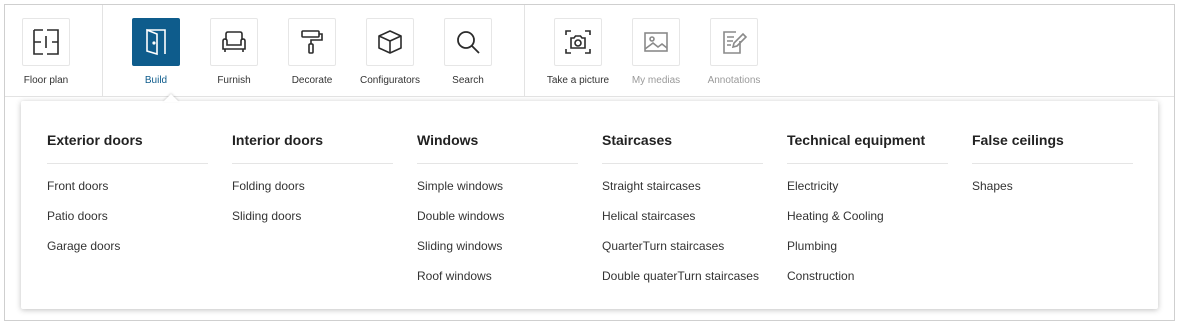  I want to click on menu-item-heating-cooling: Heating & Cooling, so click(867, 223).